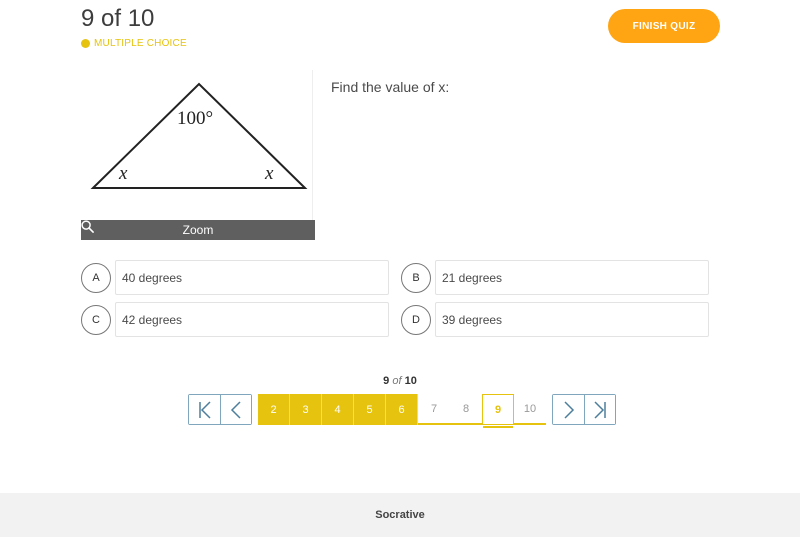 This screenshot has width=800, height=537. What do you see at coordinates (434, 409) in the screenshot?
I see `page-button-7: 7` at bounding box center [434, 409].